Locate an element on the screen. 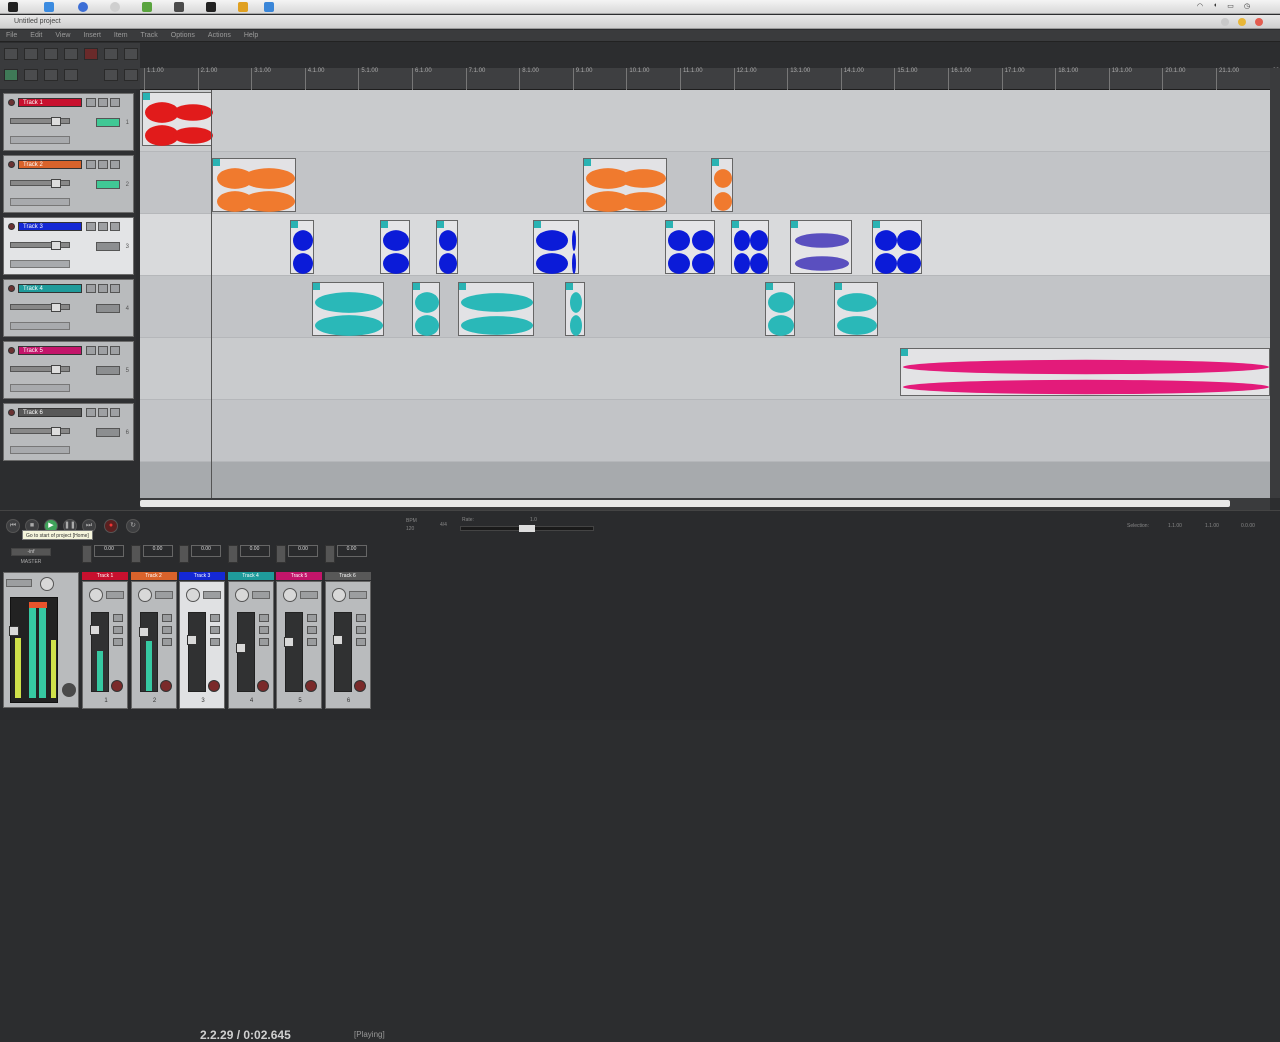 The width and height of the screenshot is (1280, 1042). rate-slider is located at coordinates (527, 528).